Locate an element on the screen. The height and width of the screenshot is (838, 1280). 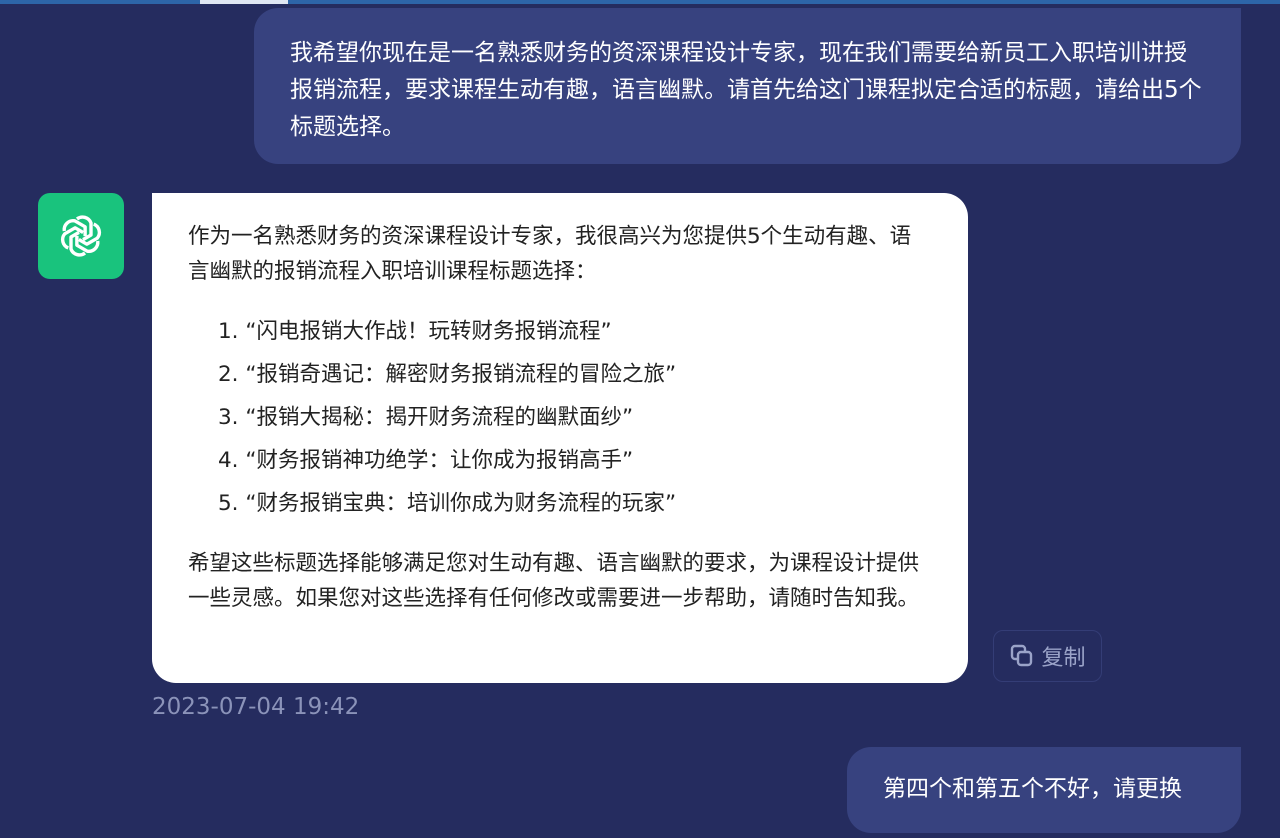
list-item: 5. “财务报销宝典：培训你成为财务流程的玩家” is located at coordinates (447, 503).